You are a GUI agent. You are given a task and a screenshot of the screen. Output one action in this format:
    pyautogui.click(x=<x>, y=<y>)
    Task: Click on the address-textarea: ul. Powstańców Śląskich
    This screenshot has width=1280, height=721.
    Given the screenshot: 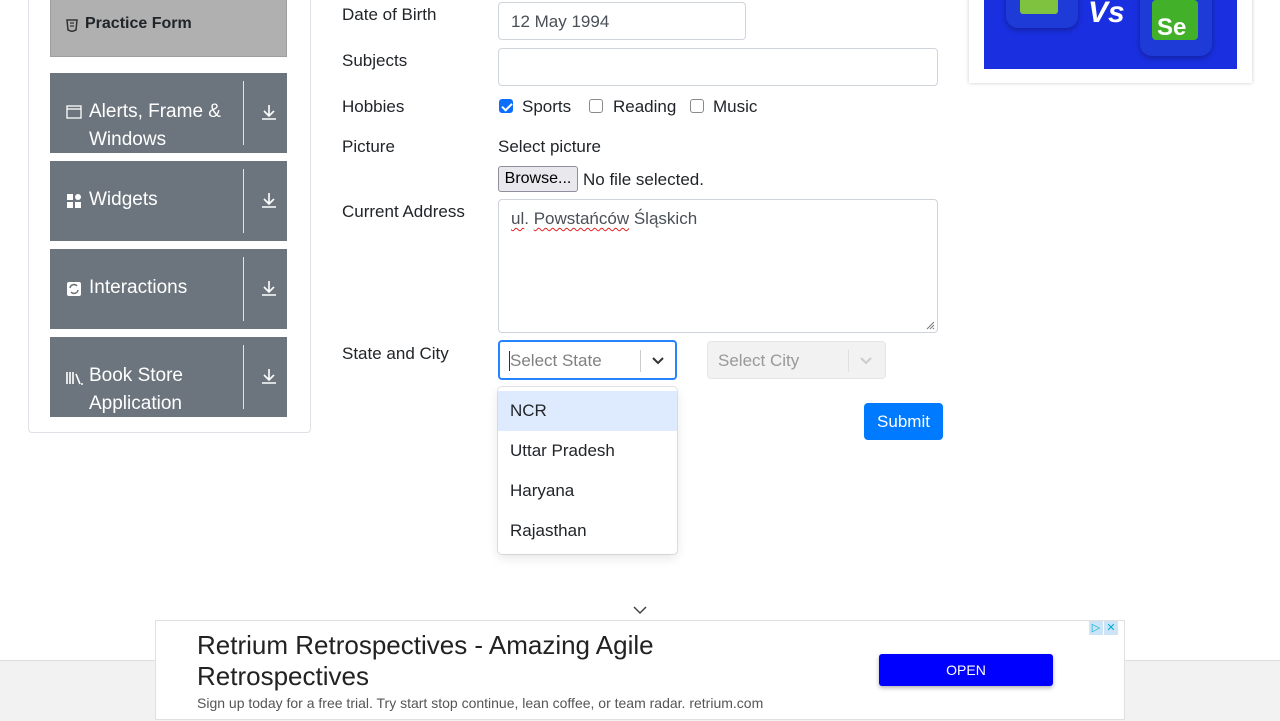 What is the action you would take?
    pyautogui.click(x=718, y=266)
    